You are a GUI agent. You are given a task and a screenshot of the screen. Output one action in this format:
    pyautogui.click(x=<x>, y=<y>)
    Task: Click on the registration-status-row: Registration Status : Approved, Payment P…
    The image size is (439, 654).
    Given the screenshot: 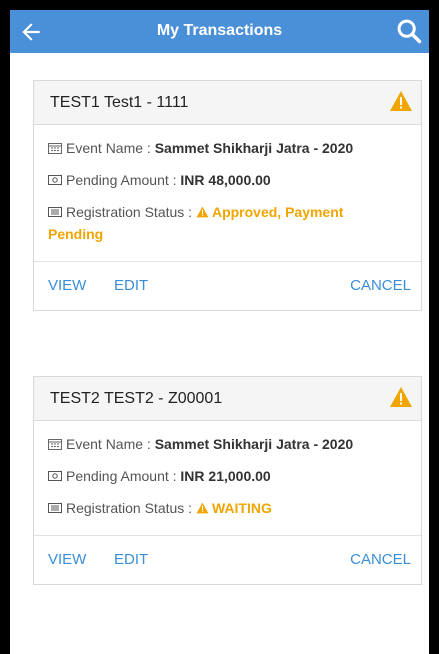 What is the action you would take?
    pyautogui.click(x=227, y=223)
    